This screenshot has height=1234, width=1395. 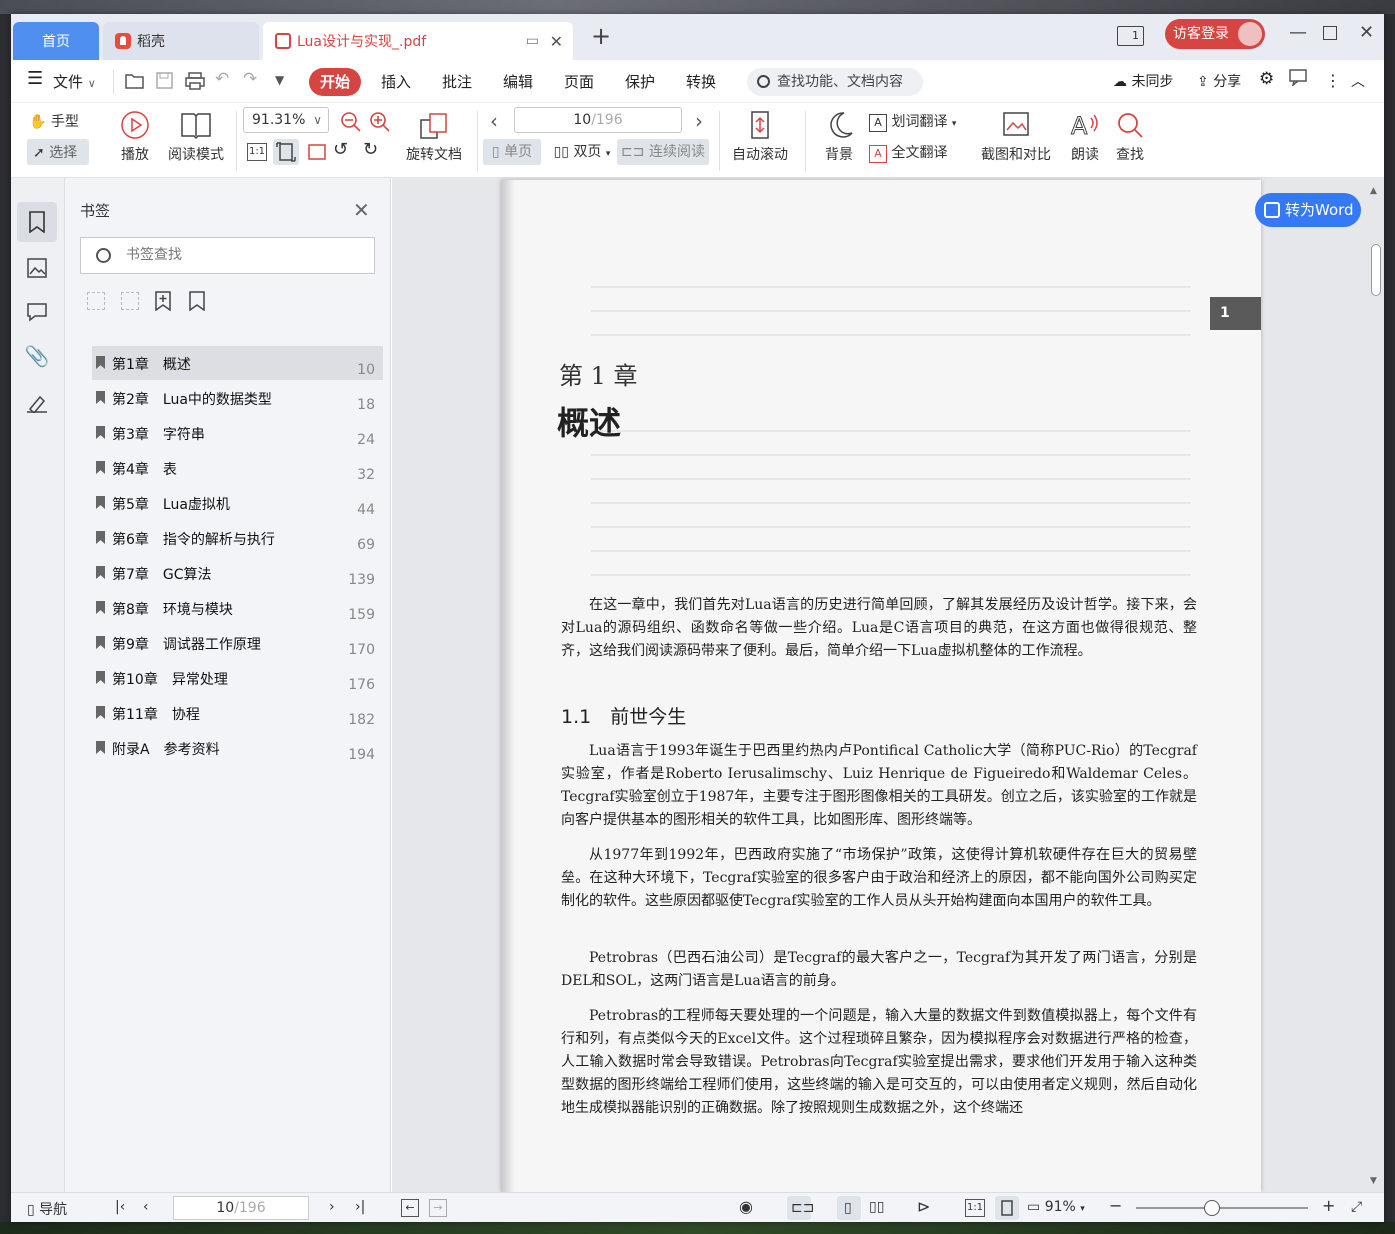 What do you see at coordinates (1366, 32) in the screenshot?
I see `close-window-icon: ✕` at bounding box center [1366, 32].